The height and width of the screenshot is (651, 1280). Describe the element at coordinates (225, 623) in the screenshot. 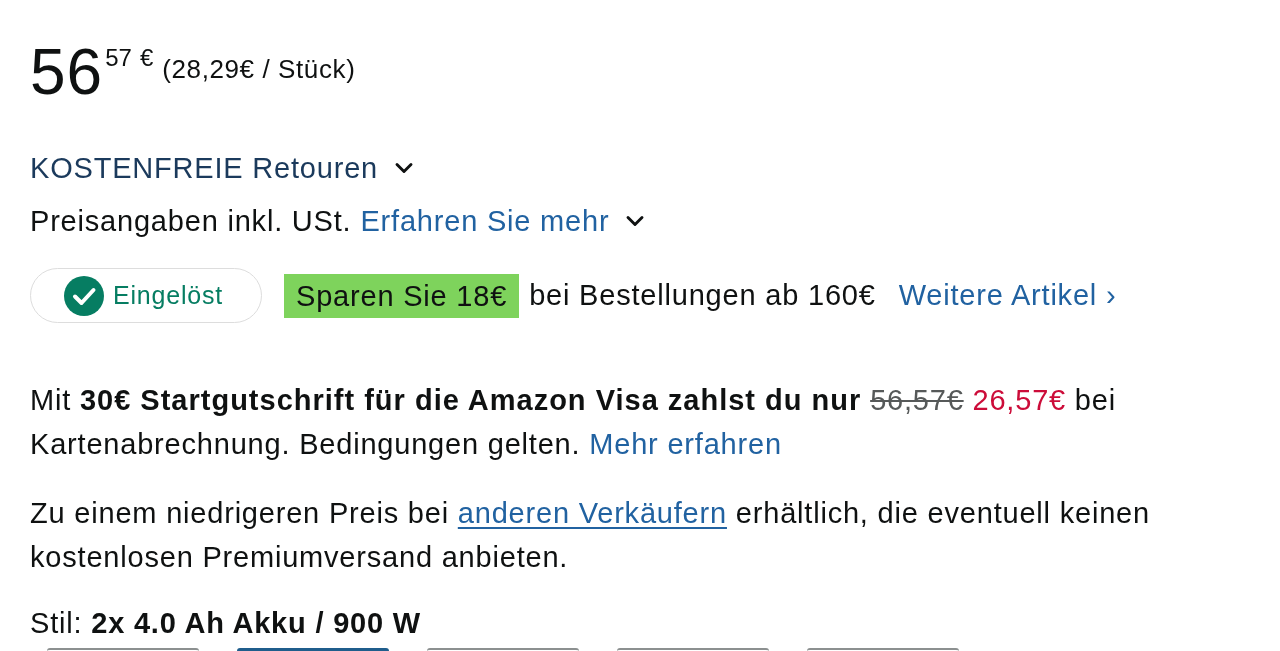

I see `style-label: Stil: 2x 4.0 Ah Akku / 900 W` at that location.